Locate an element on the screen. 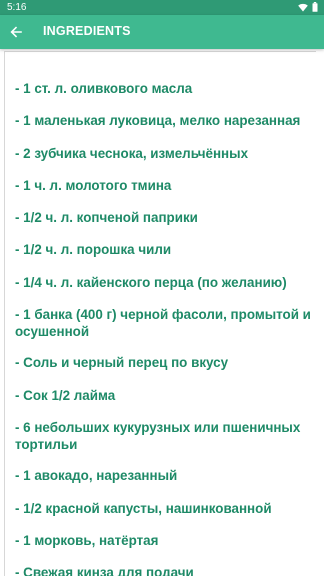 Image resolution: width=324 pixels, height=576 pixels. ingredient-item: - 1 ч. л. молотого тмина is located at coordinates (93, 185).